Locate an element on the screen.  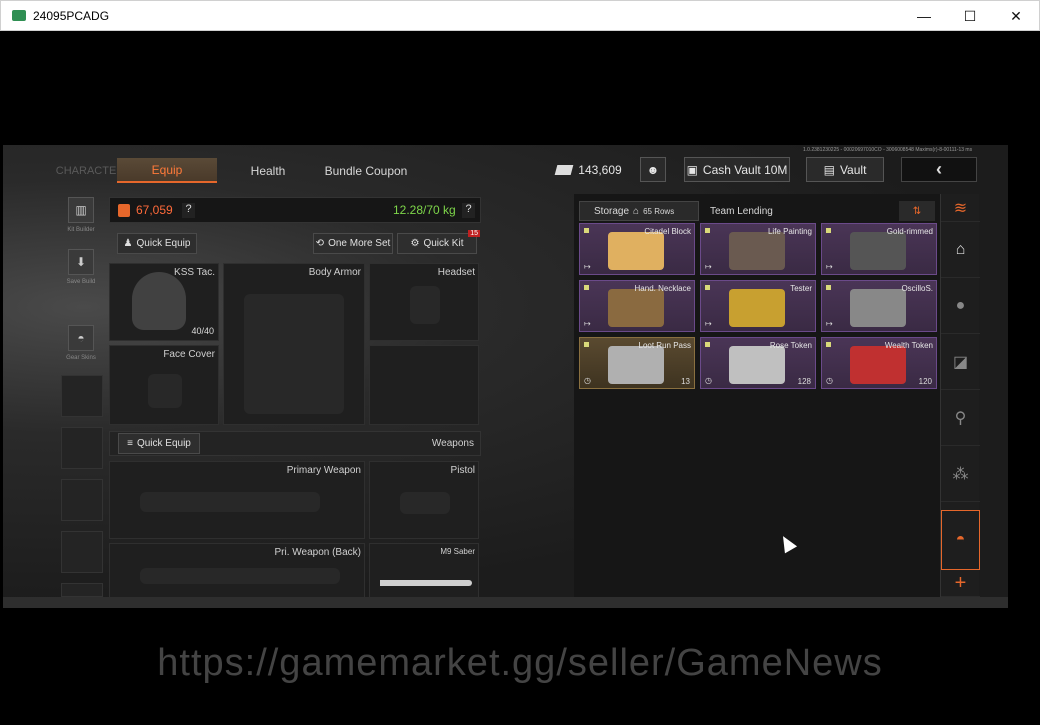
quick-equip-weapons-label: Quick Equip is located at coordinates (163, 443).